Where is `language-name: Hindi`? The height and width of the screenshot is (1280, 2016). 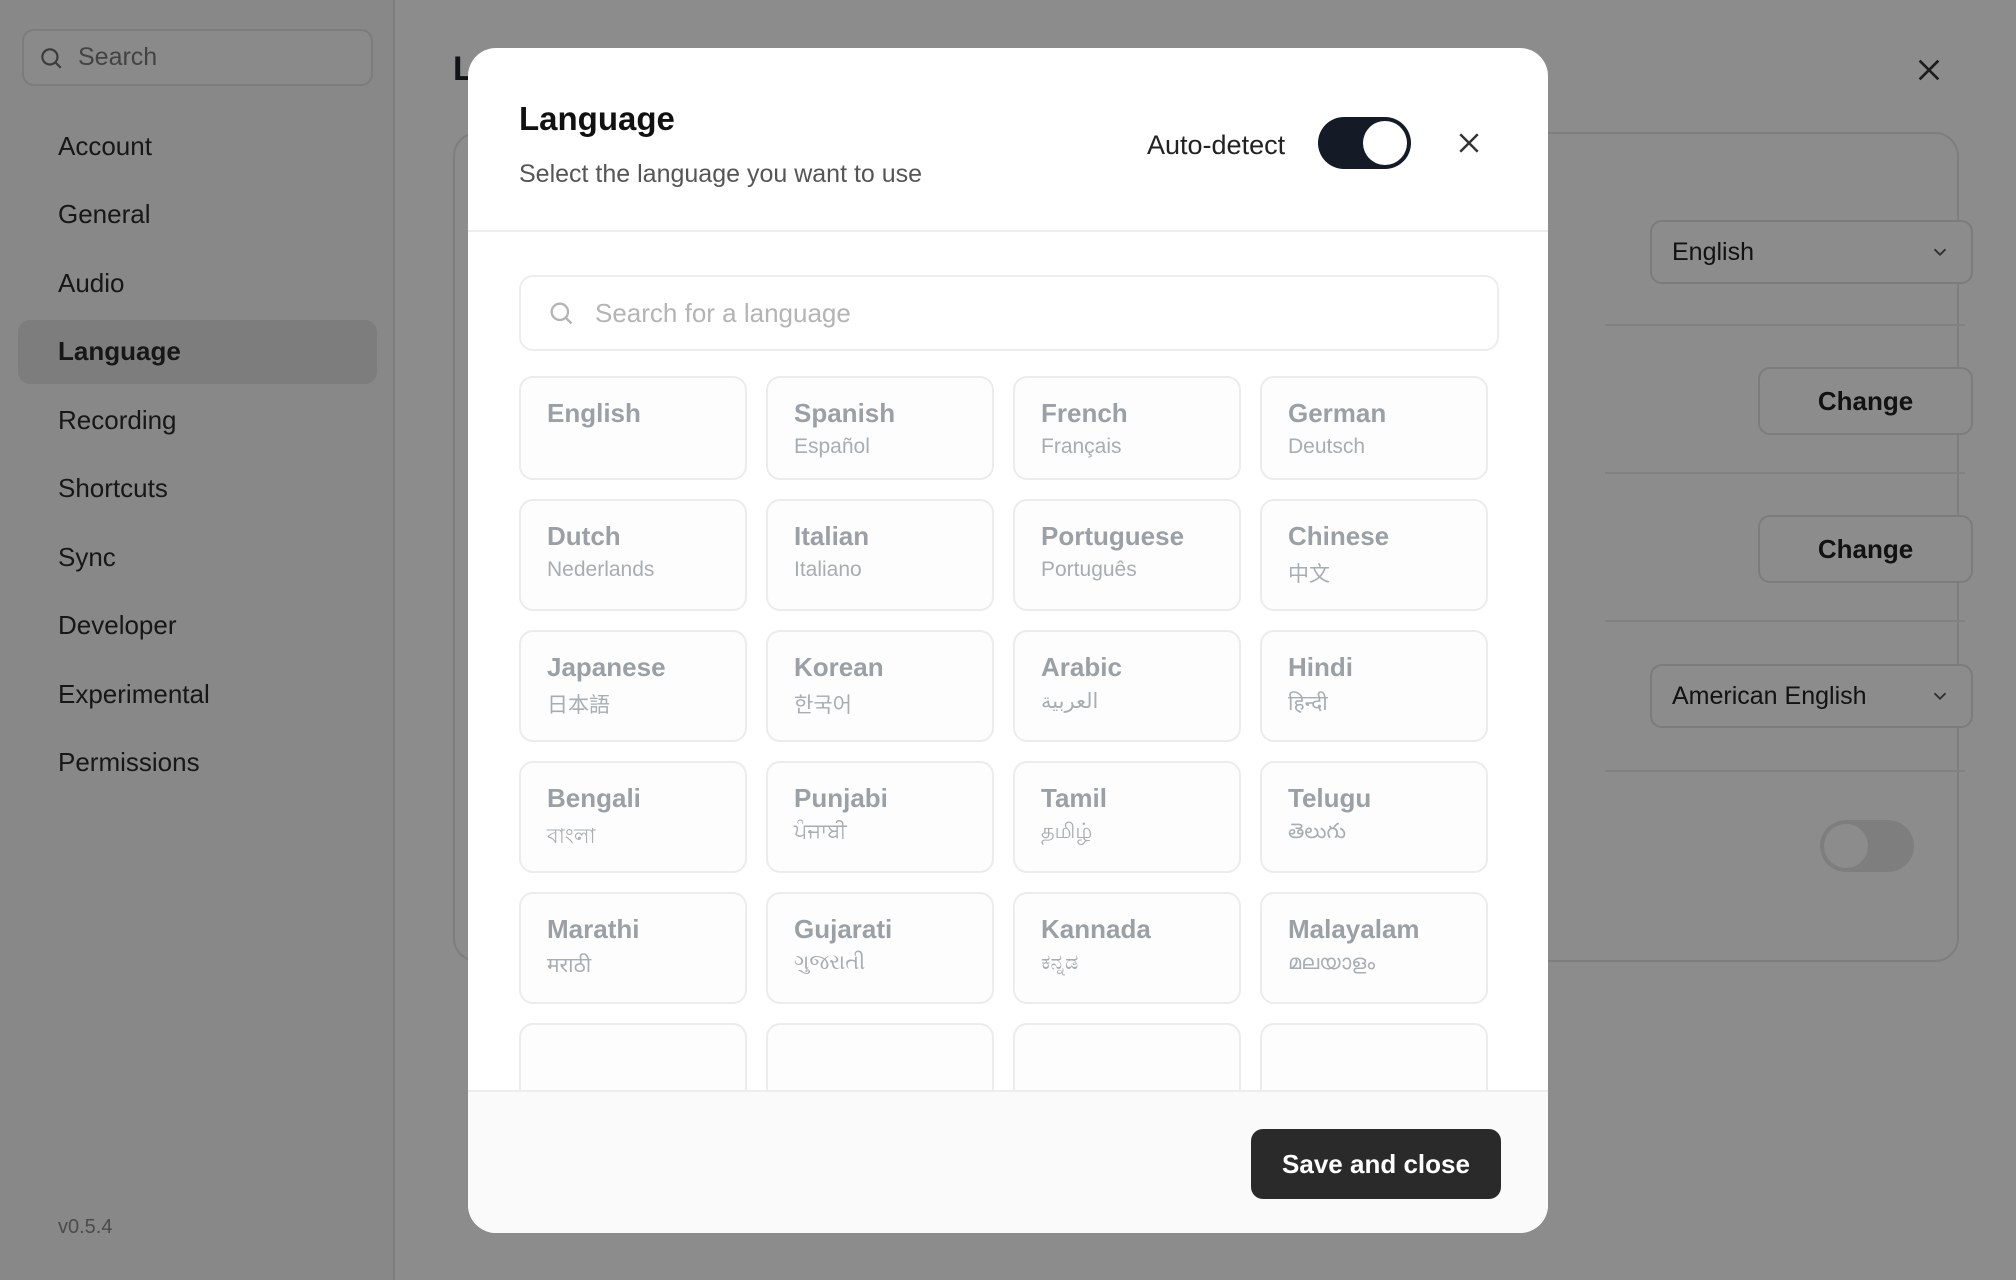 language-name: Hindi is located at coordinates (1320, 667).